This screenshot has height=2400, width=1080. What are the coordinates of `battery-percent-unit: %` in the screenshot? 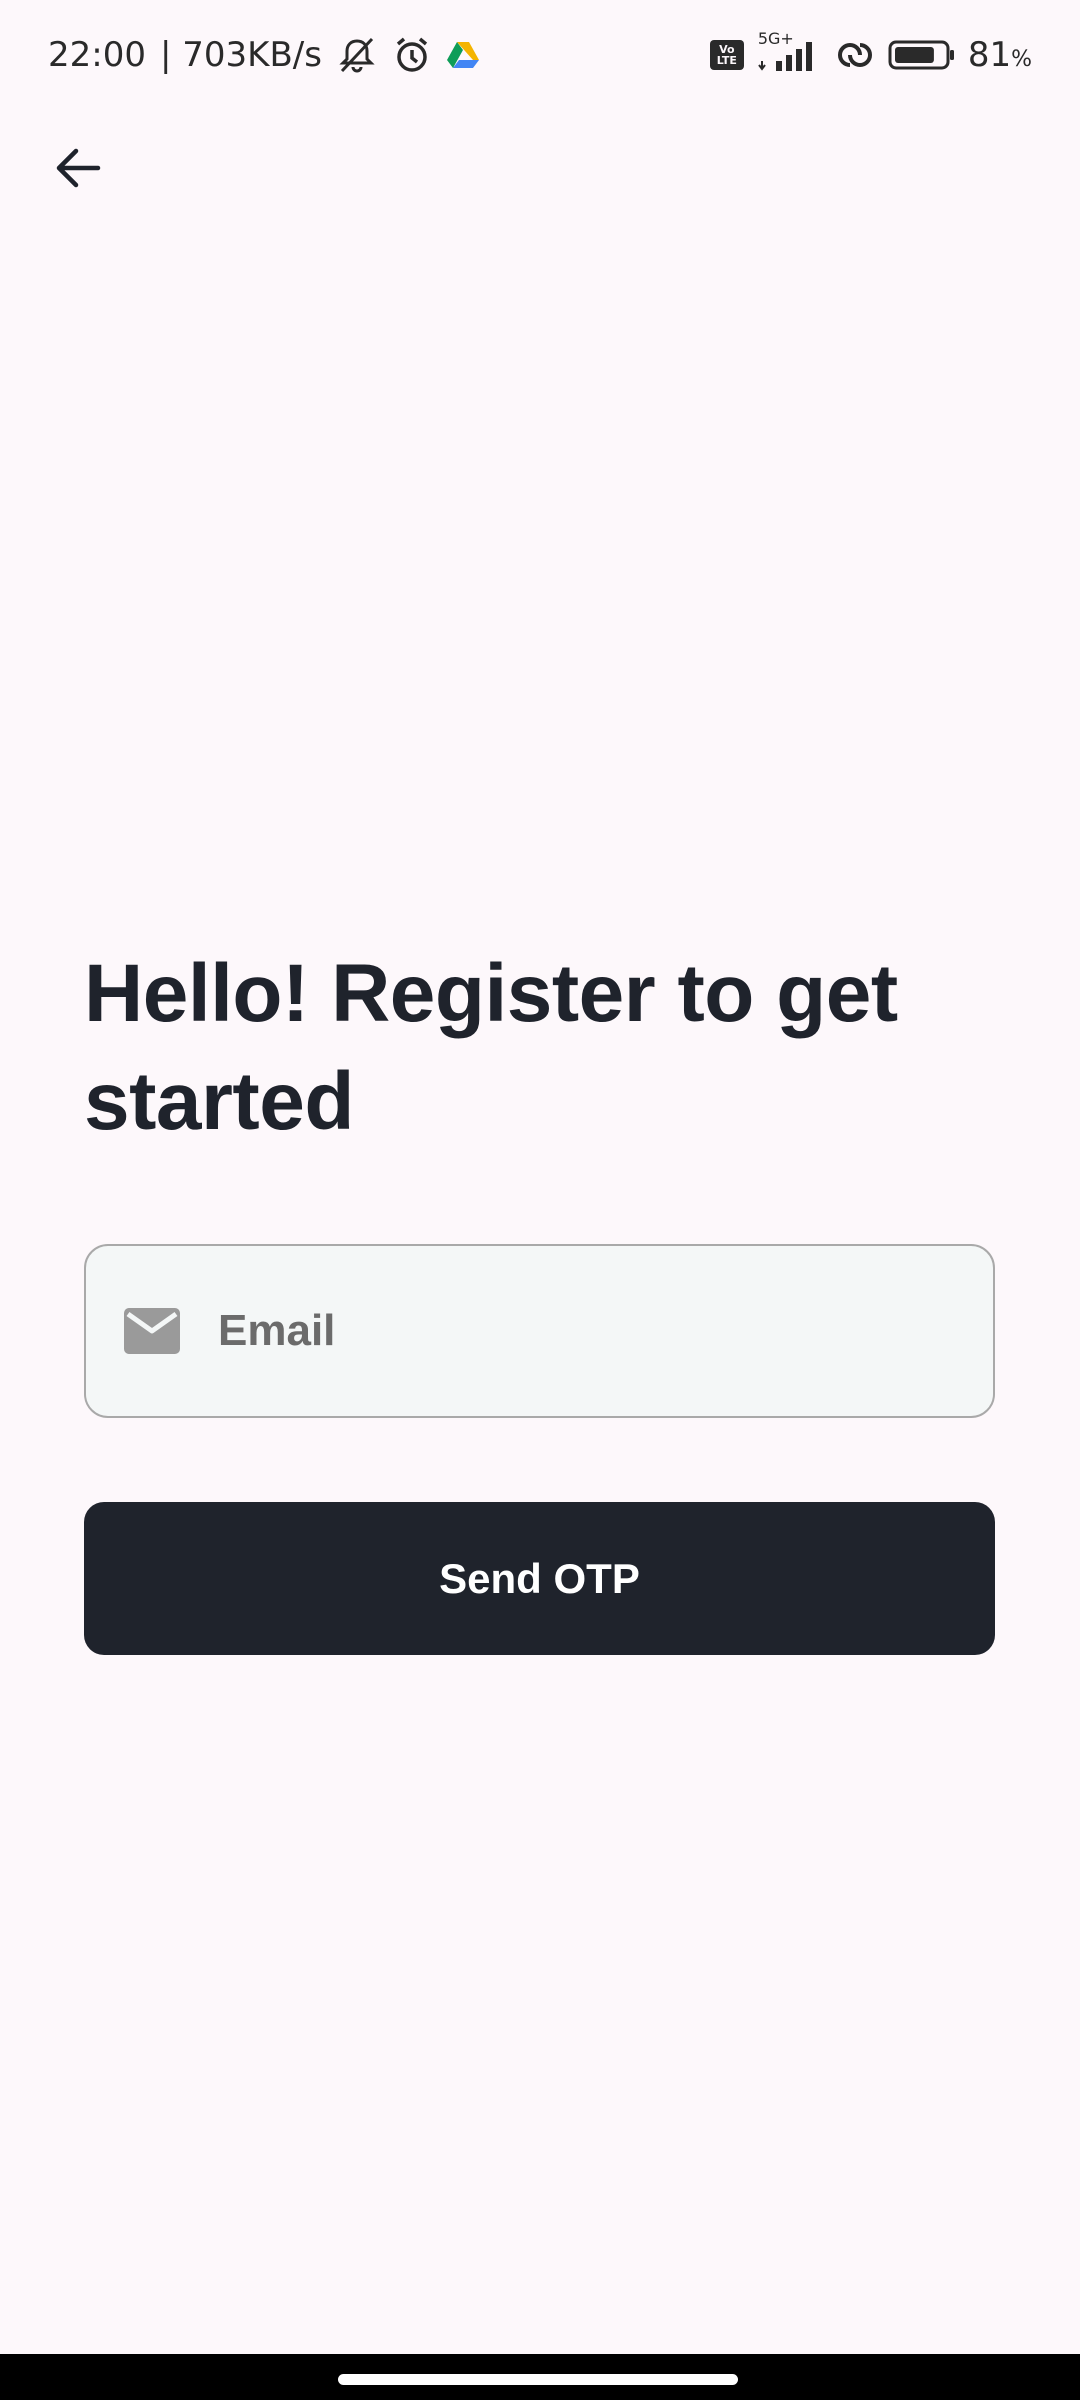 It's located at (1021, 59).